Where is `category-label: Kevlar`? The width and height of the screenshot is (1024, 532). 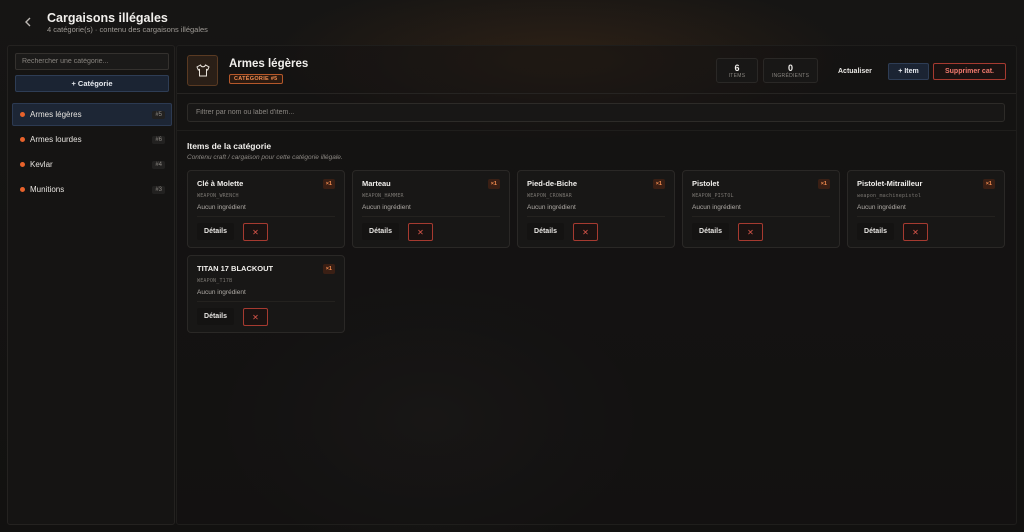 category-label: Kevlar is located at coordinates (41, 164).